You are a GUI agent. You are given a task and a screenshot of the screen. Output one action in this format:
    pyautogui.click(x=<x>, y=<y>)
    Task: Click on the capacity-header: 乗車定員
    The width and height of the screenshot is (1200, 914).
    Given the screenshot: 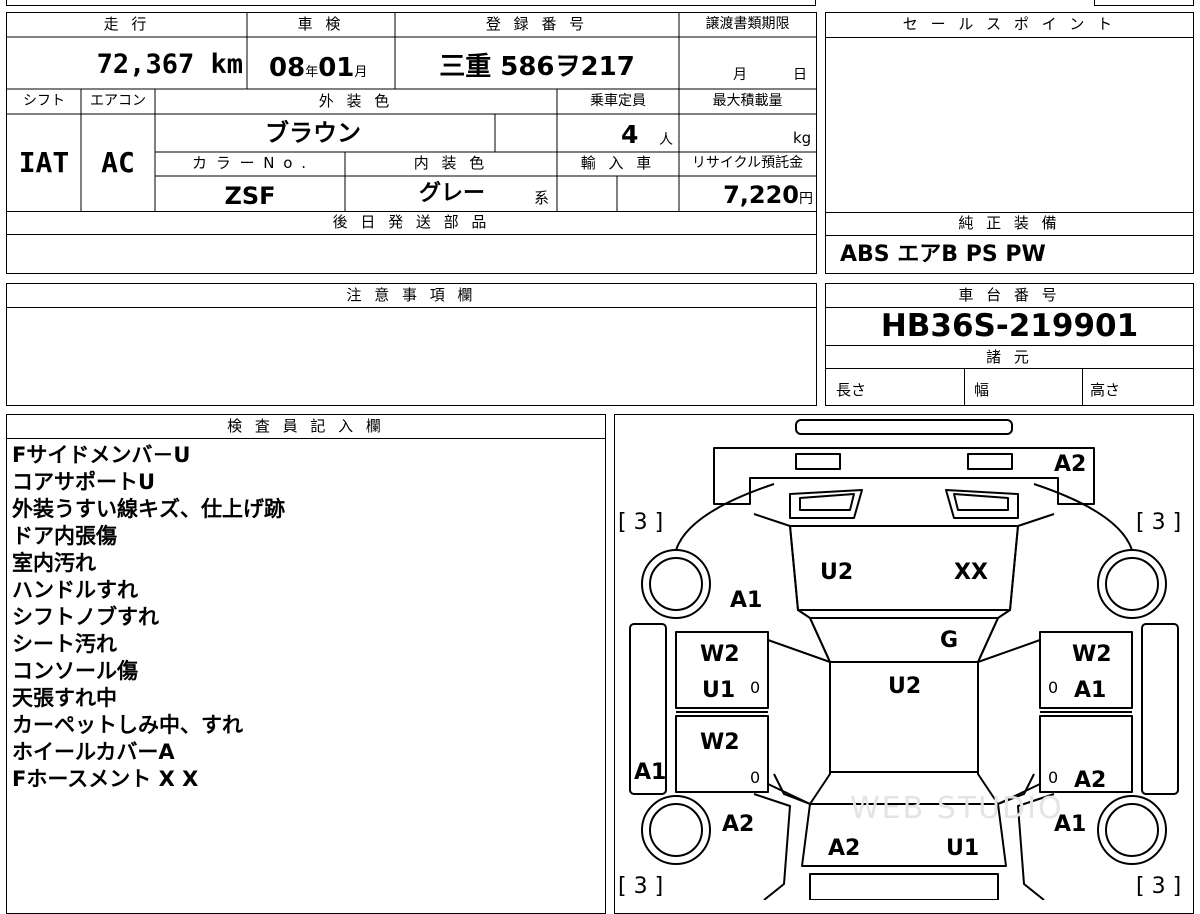 What is the action you would take?
    pyautogui.click(x=618, y=101)
    